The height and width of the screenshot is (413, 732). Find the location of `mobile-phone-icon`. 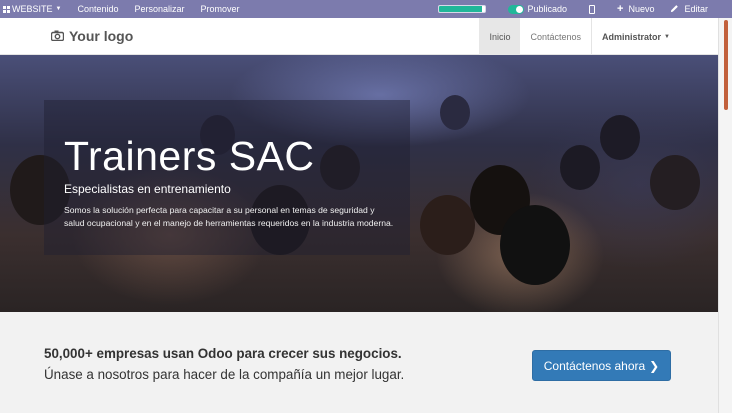

mobile-phone-icon is located at coordinates (592, 9).